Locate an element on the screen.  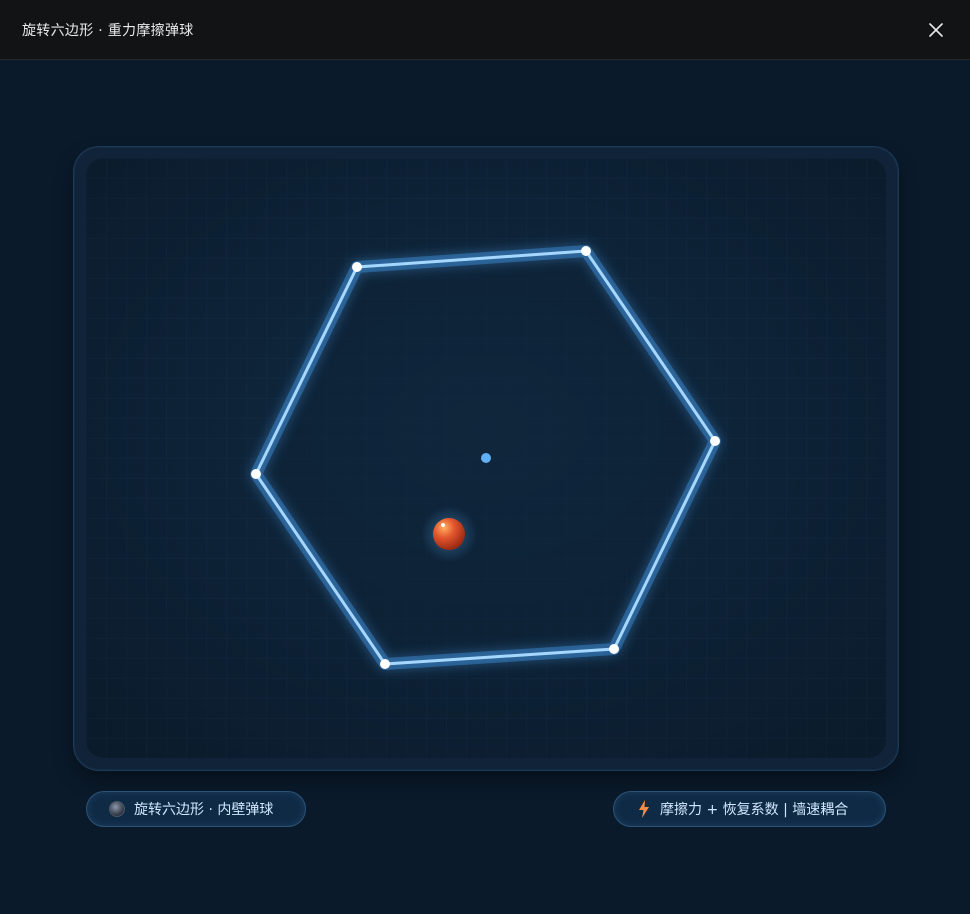
ball-icon is located at coordinates (117, 809).